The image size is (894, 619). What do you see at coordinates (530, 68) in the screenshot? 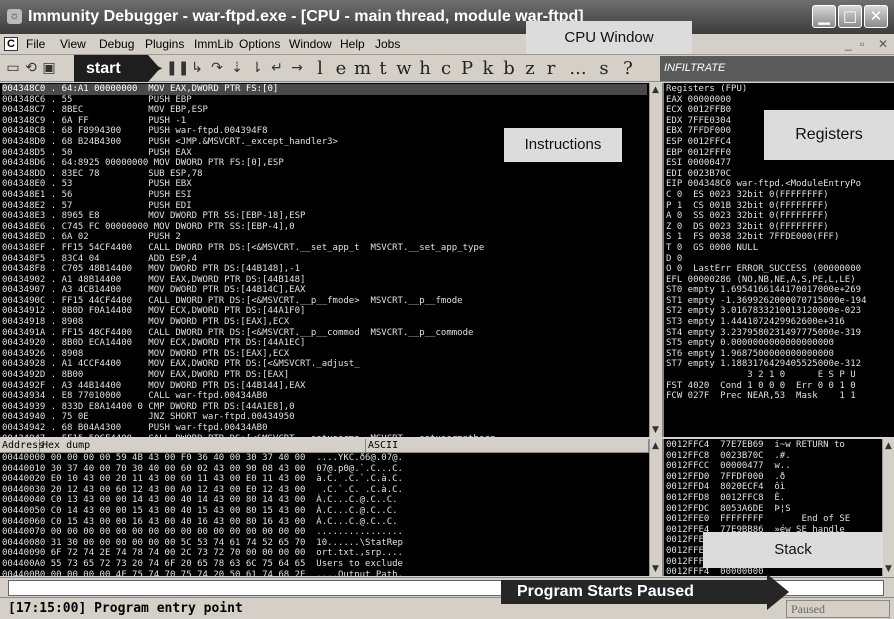
I see `toolbar-memory-breakpoints-button: z` at bounding box center [530, 68].